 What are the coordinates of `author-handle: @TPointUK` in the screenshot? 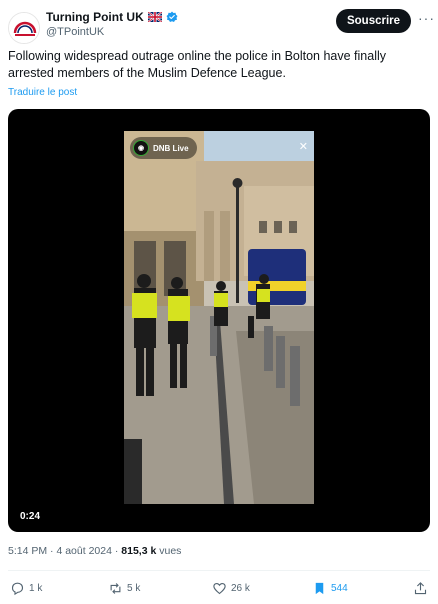 It's located at (75, 32).